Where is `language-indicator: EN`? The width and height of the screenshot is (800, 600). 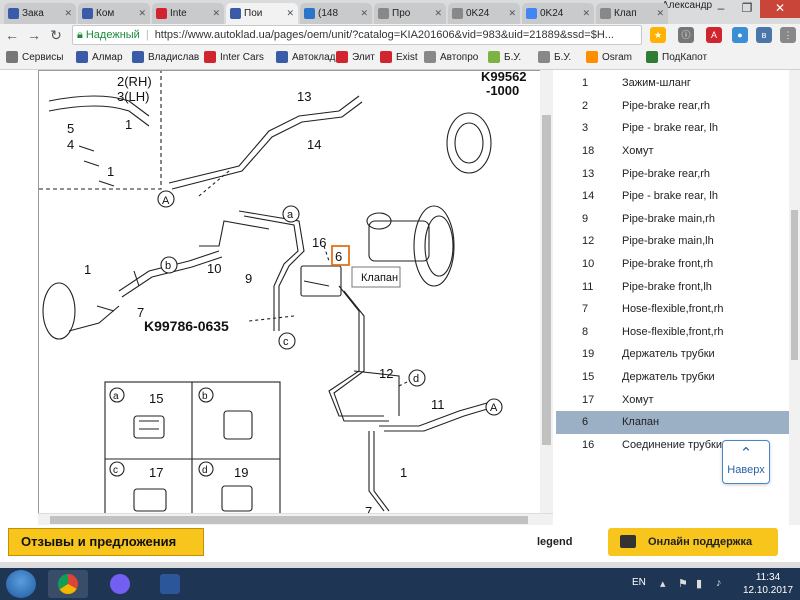 language-indicator: EN is located at coordinates (639, 582).